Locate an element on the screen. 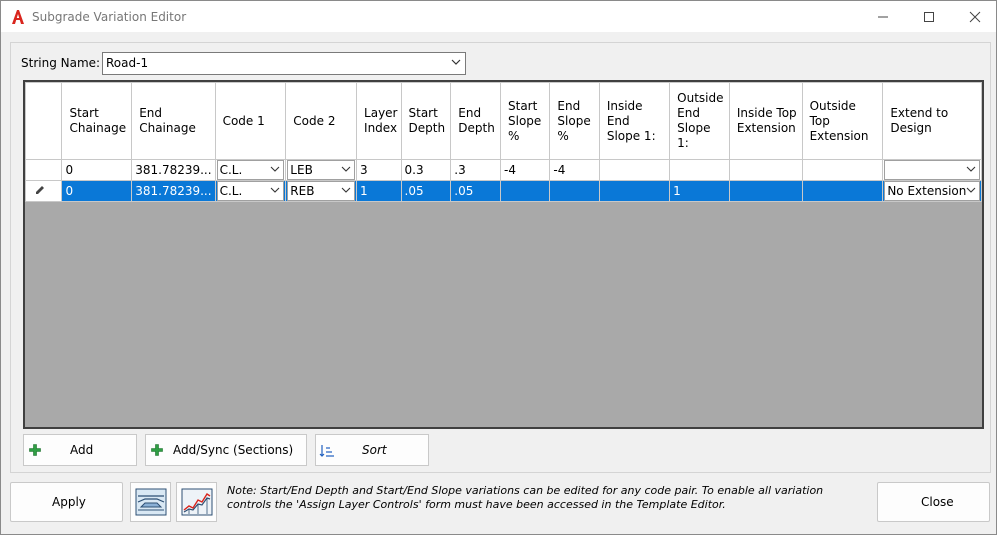 This screenshot has height=535, width=997. road-section-icon is located at coordinates (151, 502).